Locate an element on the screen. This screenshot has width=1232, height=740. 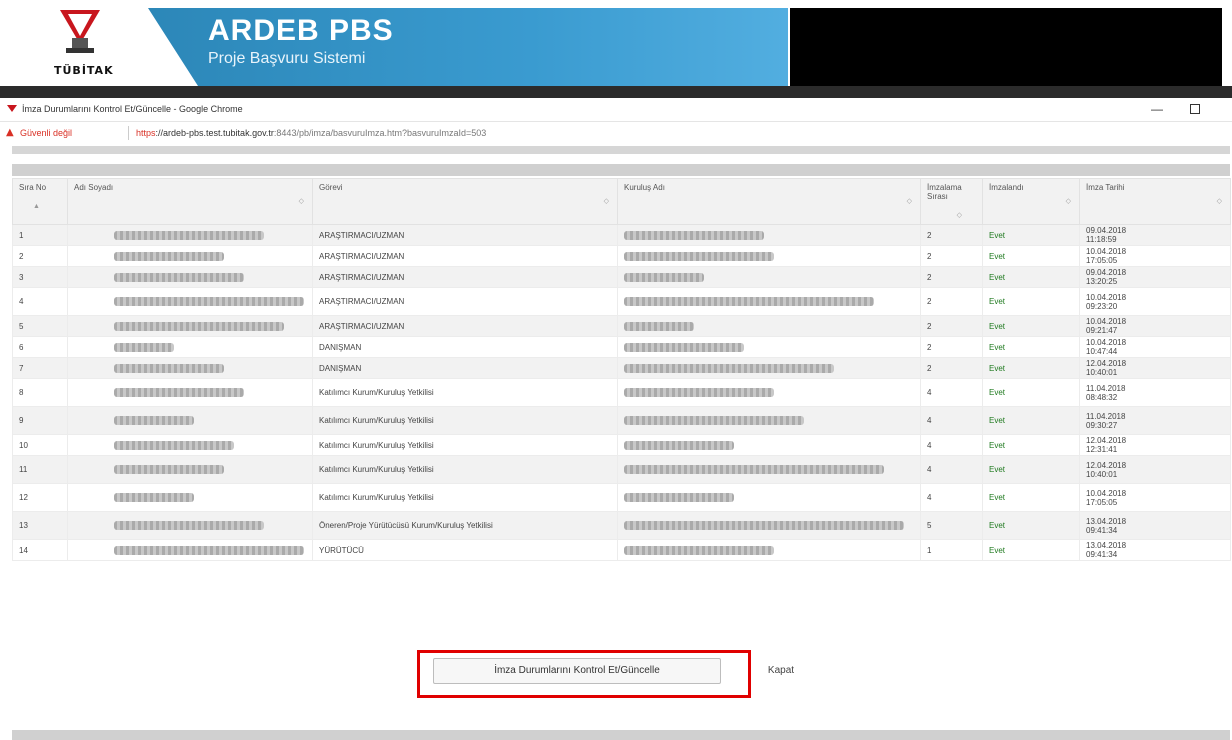
signature-time: 08:48:32 is located at coordinates (1102, 397).